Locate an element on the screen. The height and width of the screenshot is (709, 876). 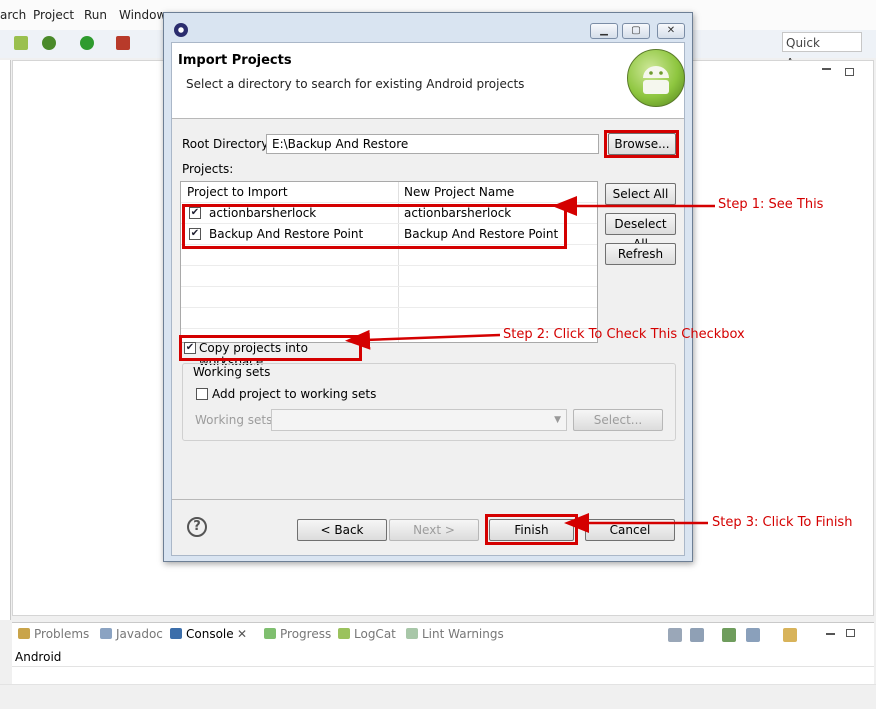
step3-annotation: Step 3: Click To Finish is located at coordinates (782, 522).